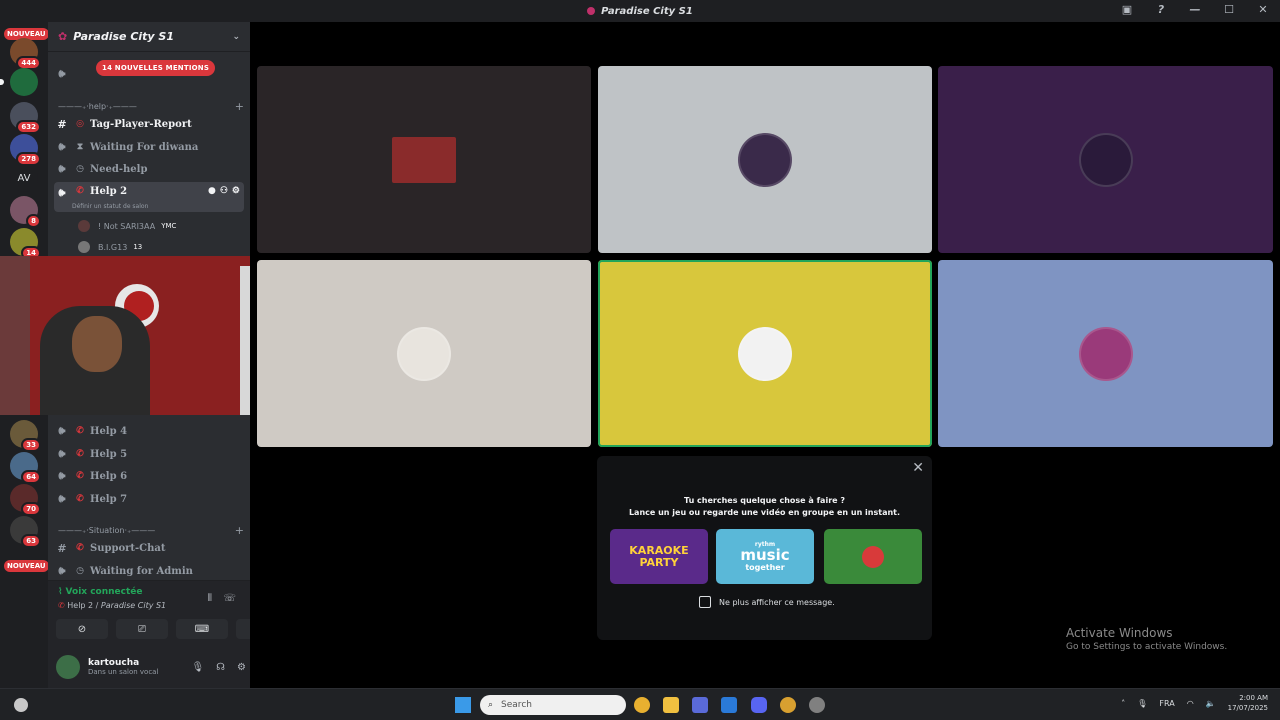  I want to click on server-header: ✿ Paradise City S1 ⌄, so click(149, 37).